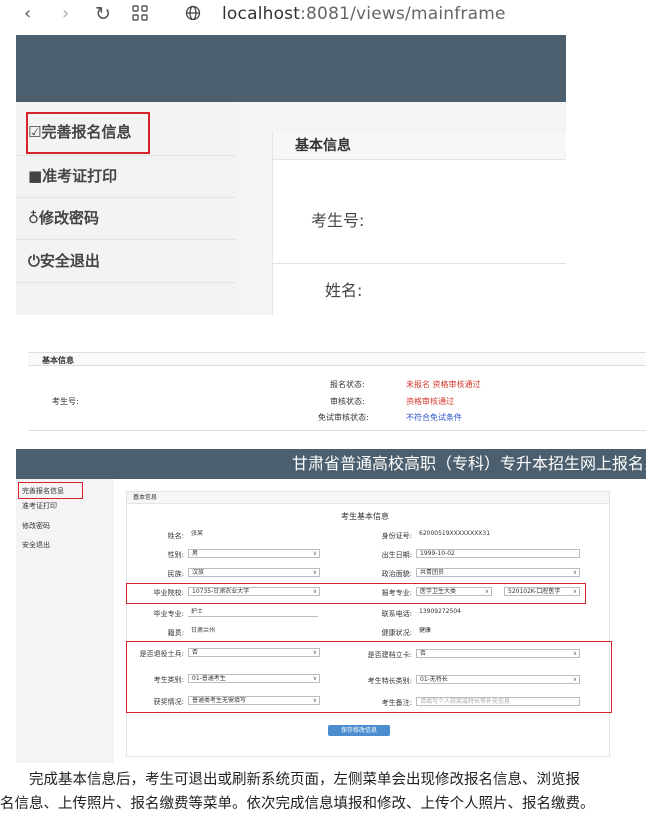  I want to click on special-select: 01-无特长 ∨, so click(498, 679).